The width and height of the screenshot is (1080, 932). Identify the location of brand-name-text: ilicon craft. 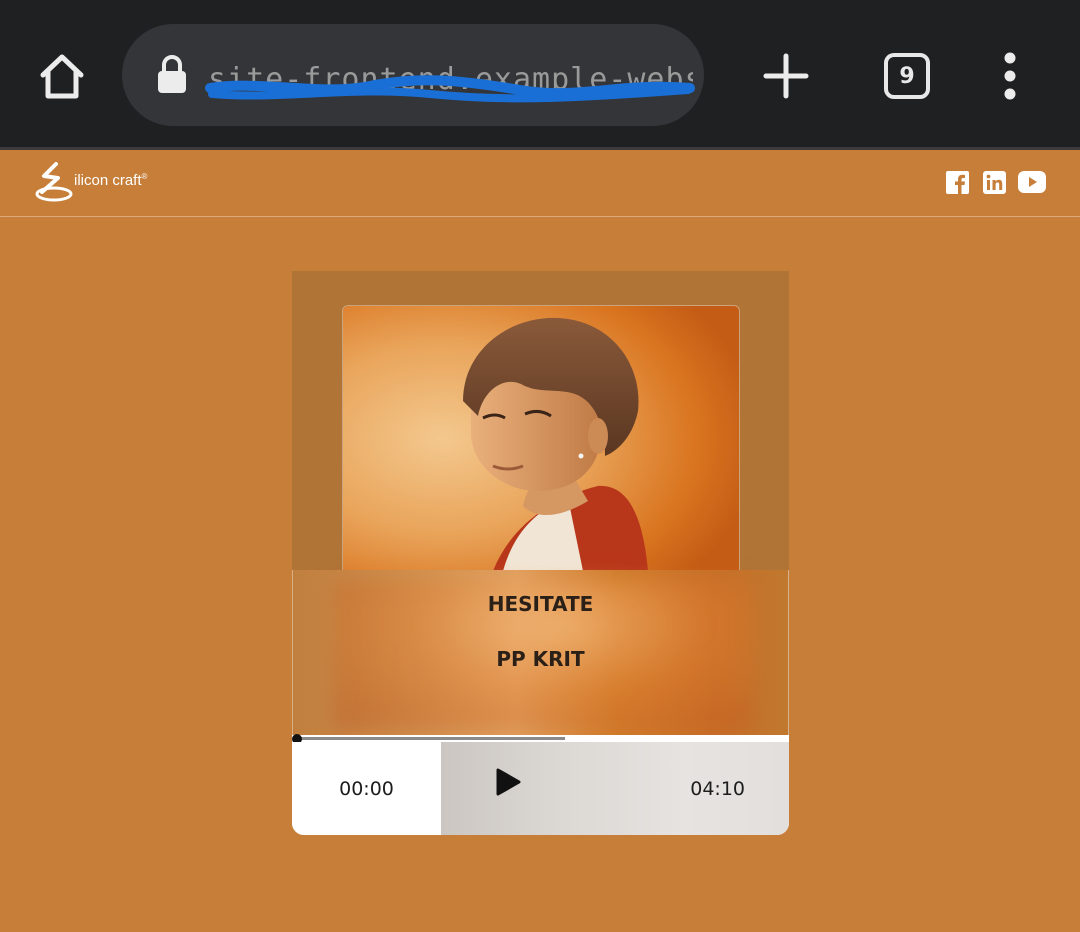
(108, 180).